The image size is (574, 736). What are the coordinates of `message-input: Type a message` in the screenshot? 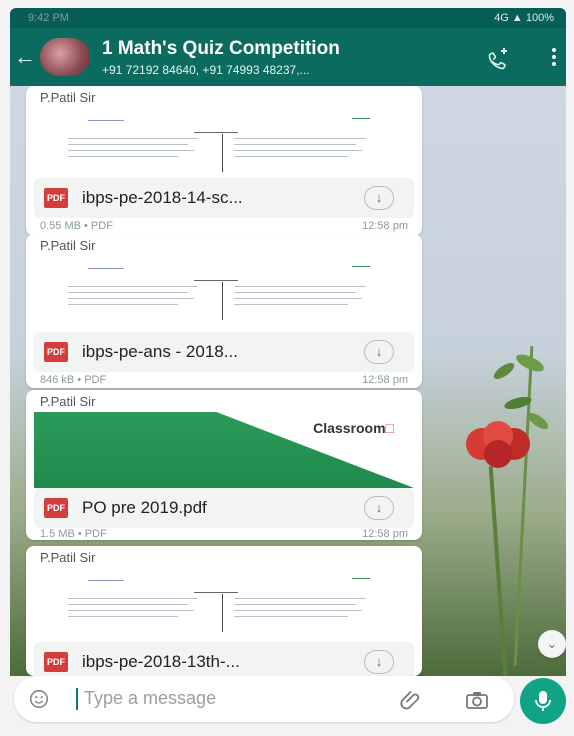 It's located at (150, 698).